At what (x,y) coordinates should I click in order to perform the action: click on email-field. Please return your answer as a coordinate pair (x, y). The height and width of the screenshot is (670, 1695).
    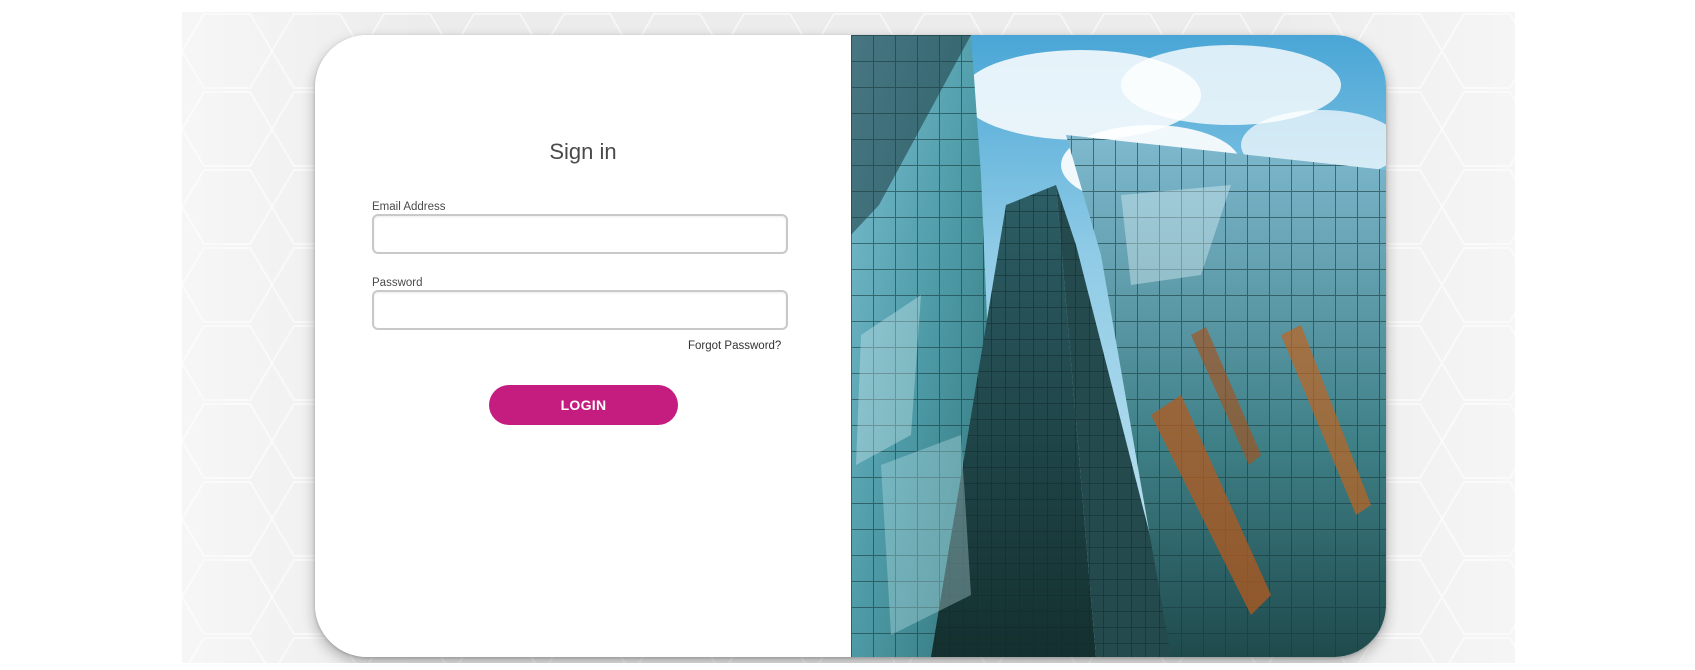
    Looking at the image, I should click on (580, 234).